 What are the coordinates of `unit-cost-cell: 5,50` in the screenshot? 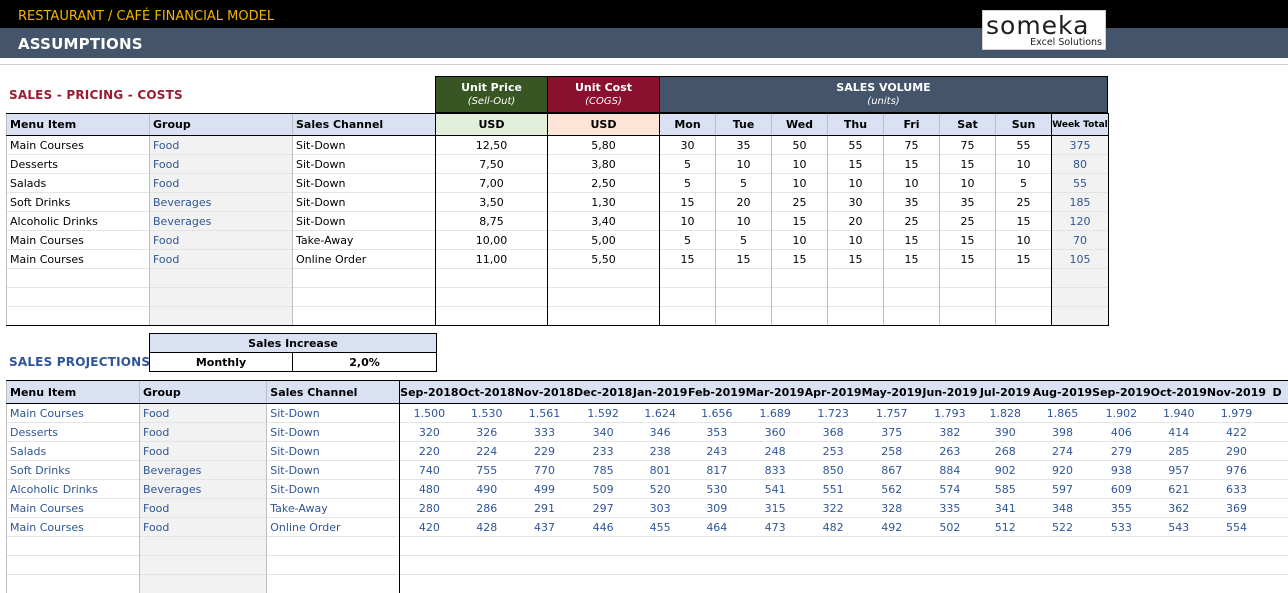 It's located at (604, 259).